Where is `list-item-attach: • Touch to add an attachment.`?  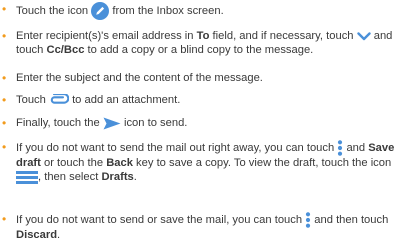
list-item-attach: • Touch to add an attachment. is located at coordinates (206, 100).